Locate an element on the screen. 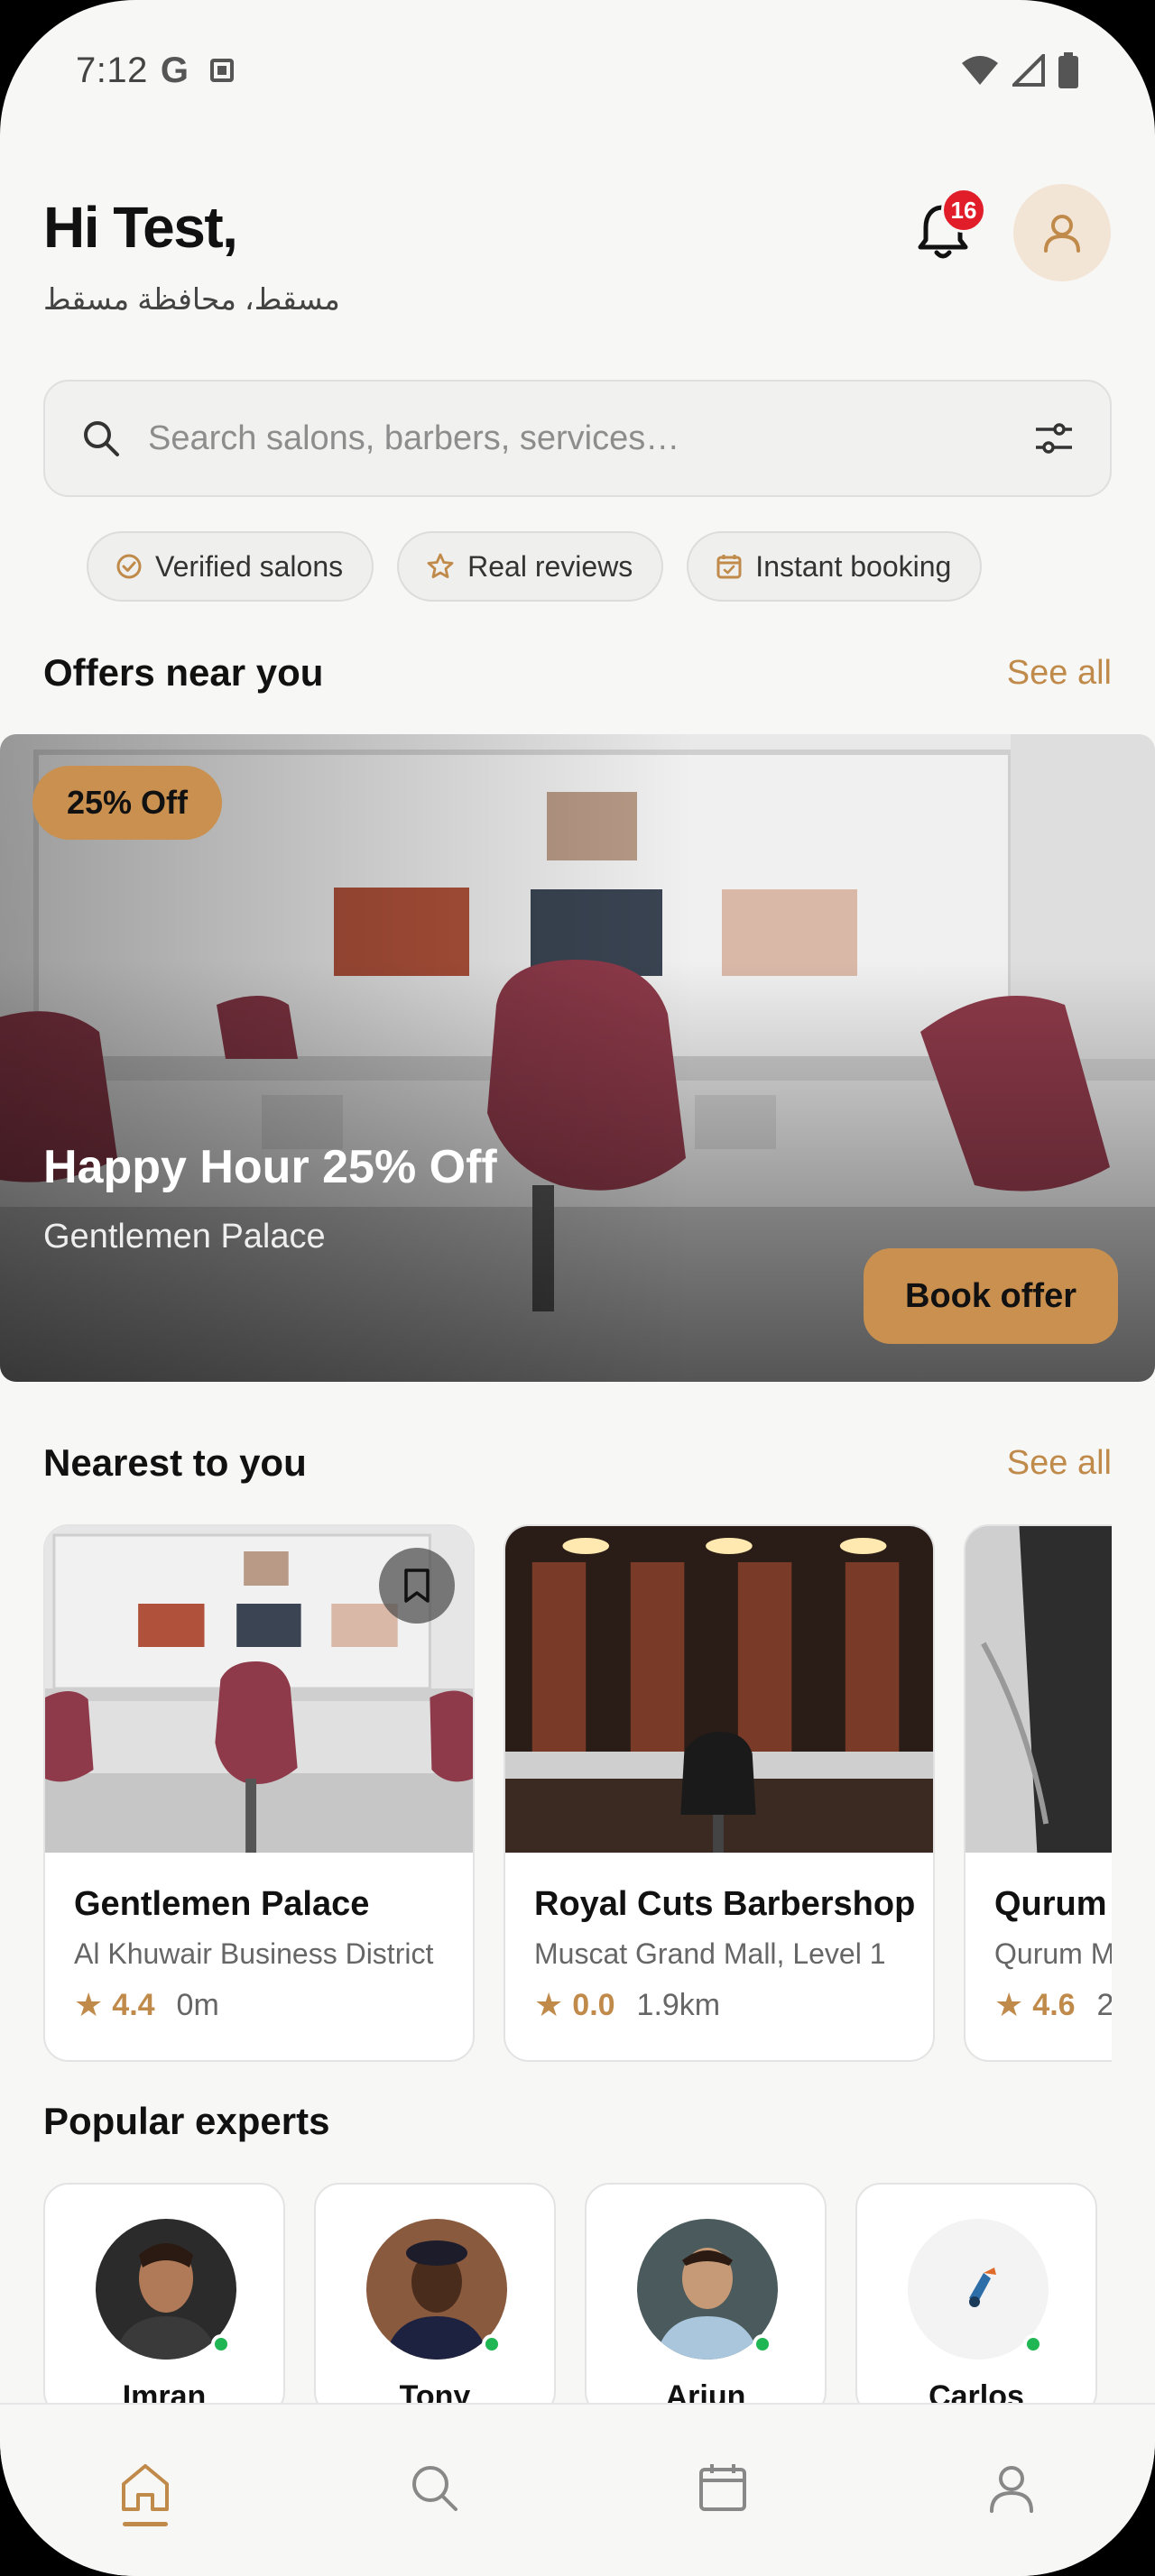 The image size is (1155, 2576). salon-rating: 4.4 is located at coordinates (133, 2005).